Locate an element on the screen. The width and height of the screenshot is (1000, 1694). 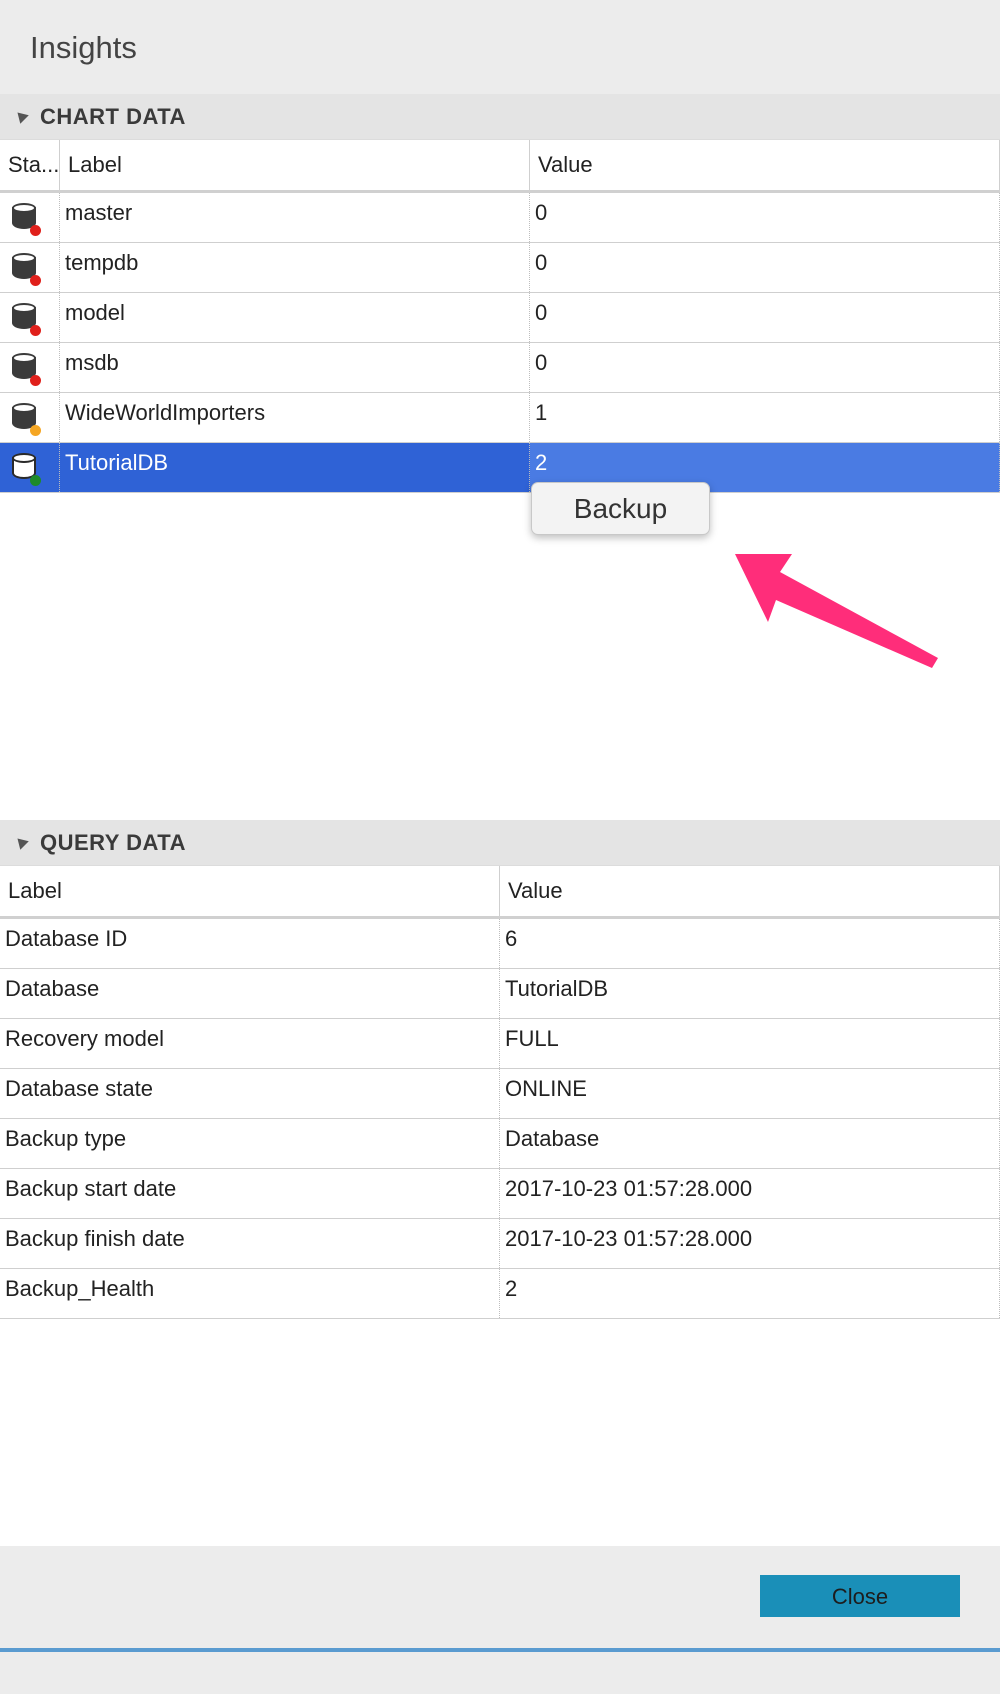
chart-data-section-header: CHART DATA is located at coordinates (500, 116).